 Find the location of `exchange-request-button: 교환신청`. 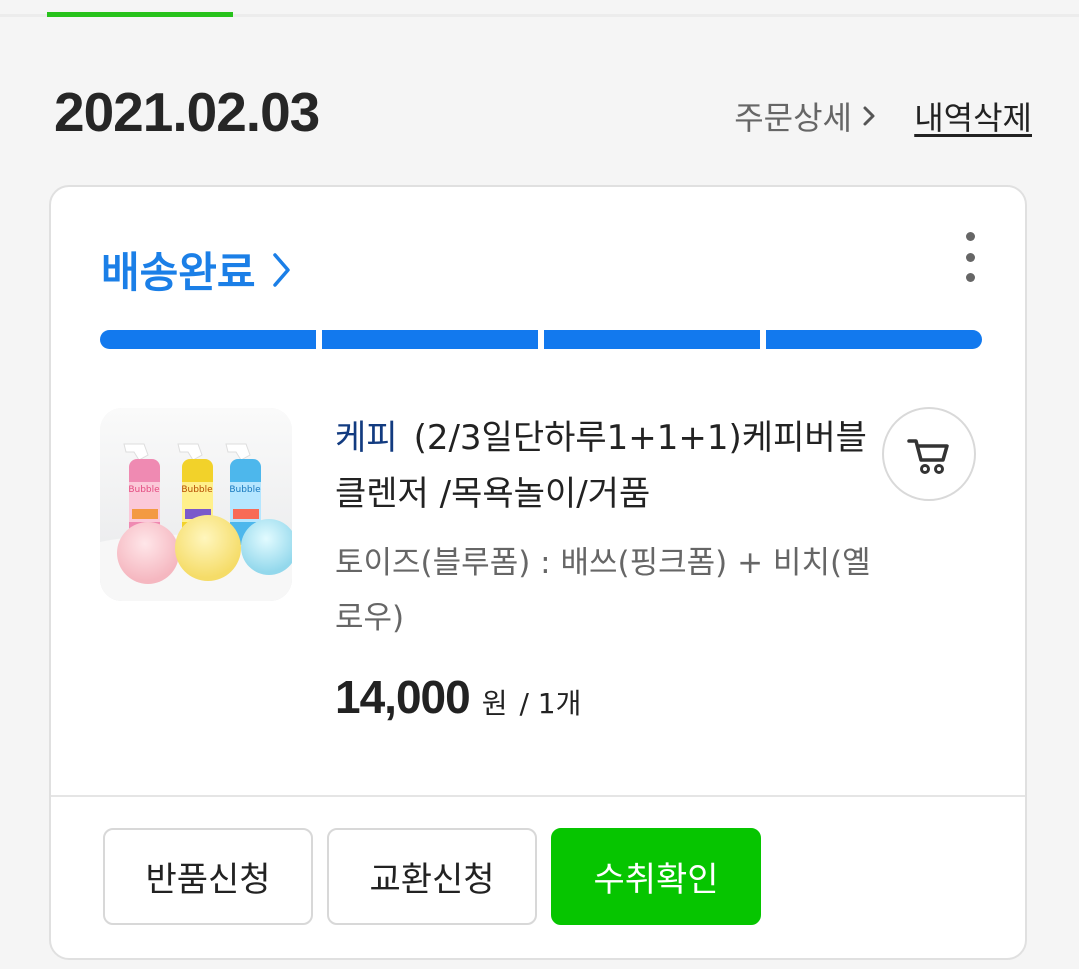

exchange-request-button: 교환신청 is located at coordinates (432, 876).